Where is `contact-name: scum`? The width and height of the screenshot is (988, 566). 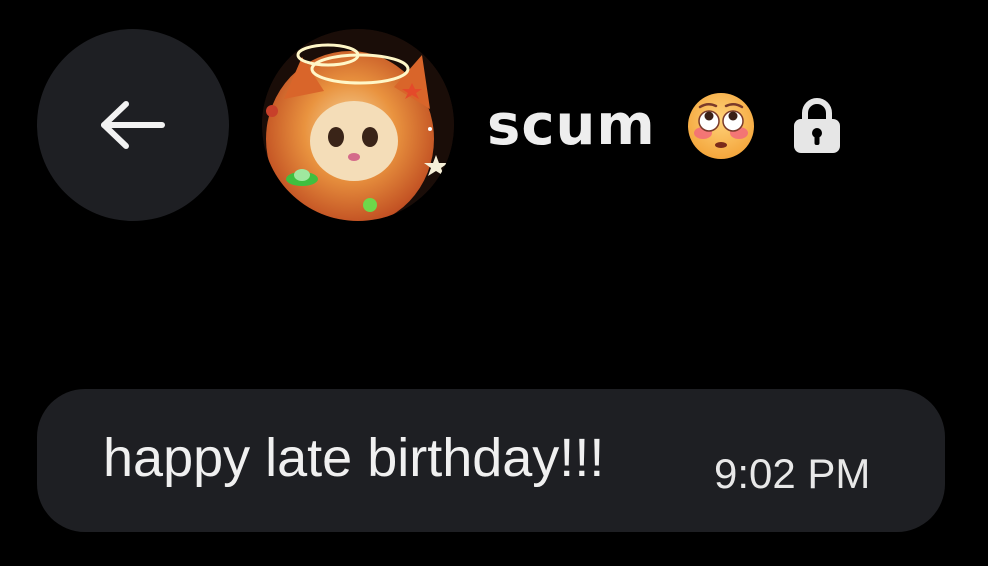 contact-name: scum is located at coordinates (571, 125).